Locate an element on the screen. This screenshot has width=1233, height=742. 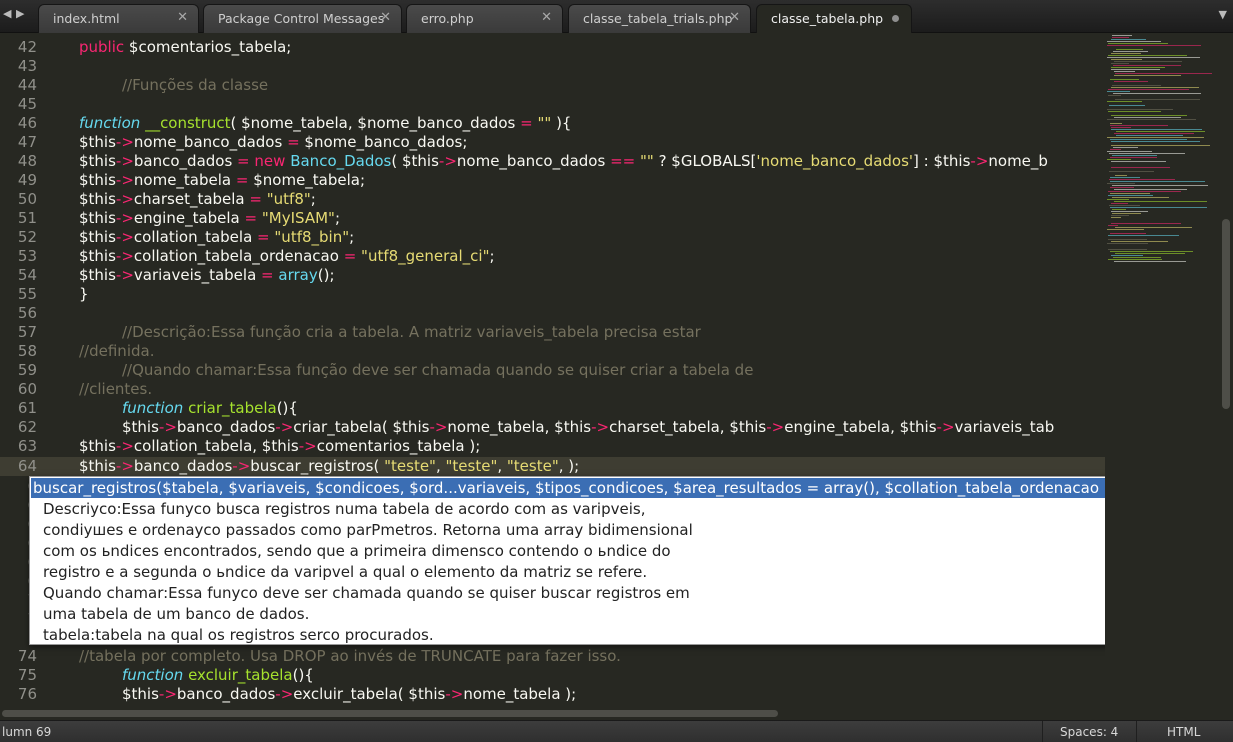
tab-list-dropdown-icon: ▼ is located at coordinates (1223, 14).